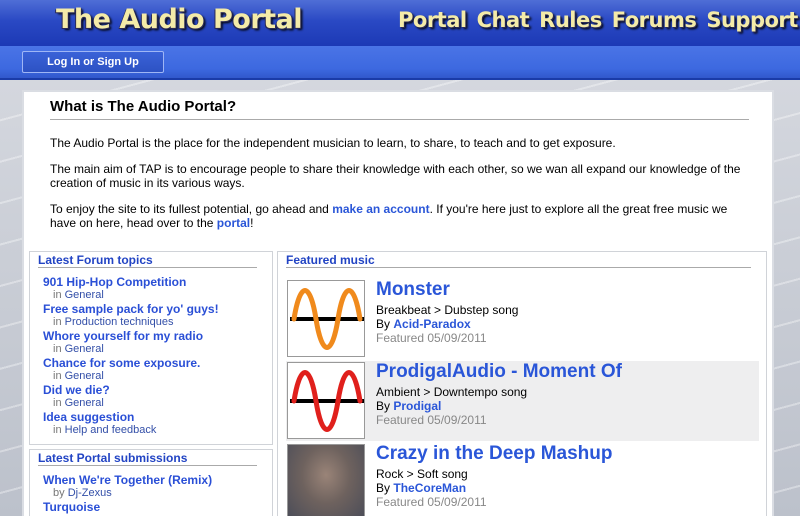 The image size is (800, 516). What do you see at coordinates (413, 290) in the screenshot?
I see `track-title-link: Monster` at bounding box center [413, 290].